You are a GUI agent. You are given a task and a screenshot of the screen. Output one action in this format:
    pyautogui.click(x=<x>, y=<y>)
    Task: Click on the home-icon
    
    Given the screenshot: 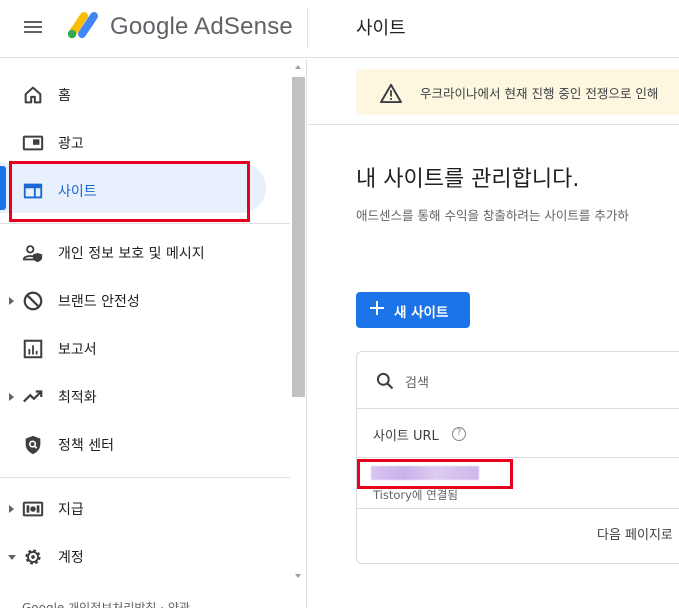 What is the action you would take?
    pyautogui.click(x=33, y=95)
    